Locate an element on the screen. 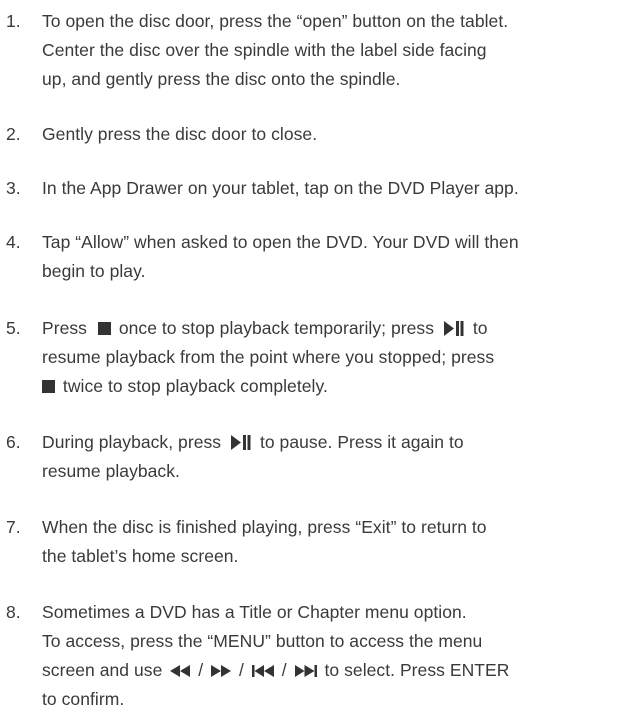 The image size is (630, 714). step-number: 8. is located at coordinates (13, 612).